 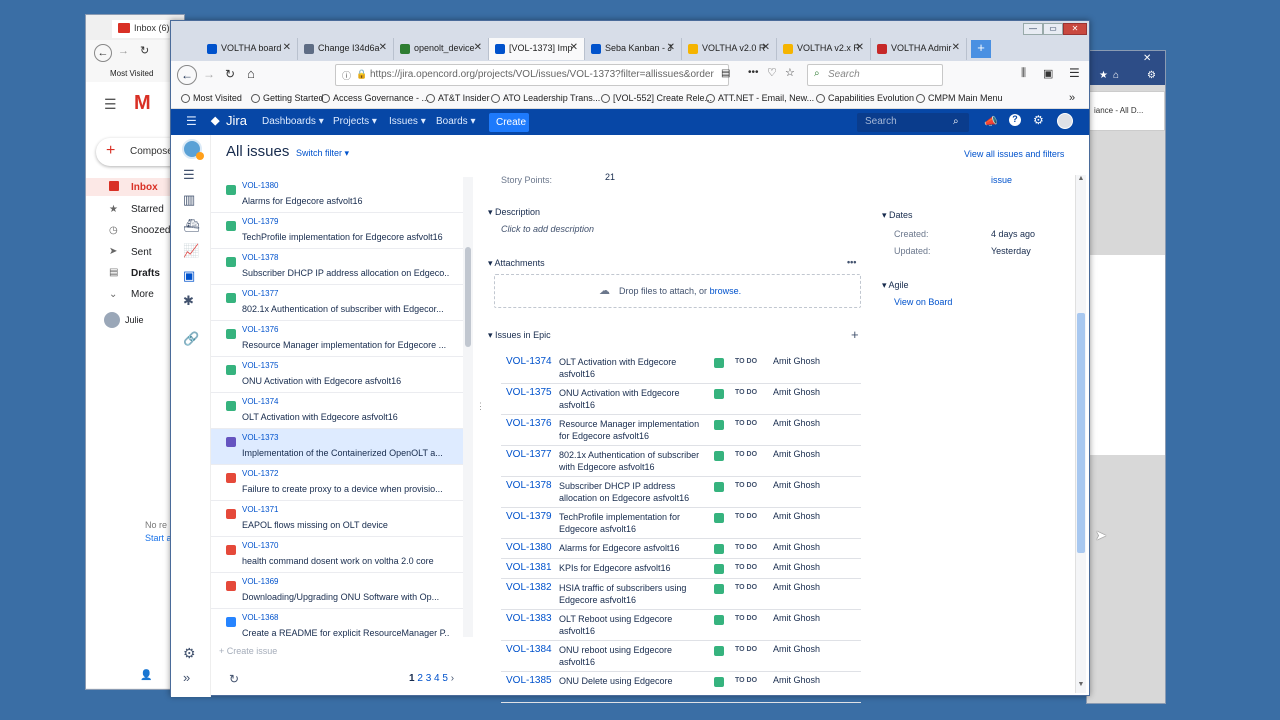 What do you see at coordinates (191, 121) in the screenshot?
I see `app-switcher-icon: ☰` at bounding box center [191, 121].